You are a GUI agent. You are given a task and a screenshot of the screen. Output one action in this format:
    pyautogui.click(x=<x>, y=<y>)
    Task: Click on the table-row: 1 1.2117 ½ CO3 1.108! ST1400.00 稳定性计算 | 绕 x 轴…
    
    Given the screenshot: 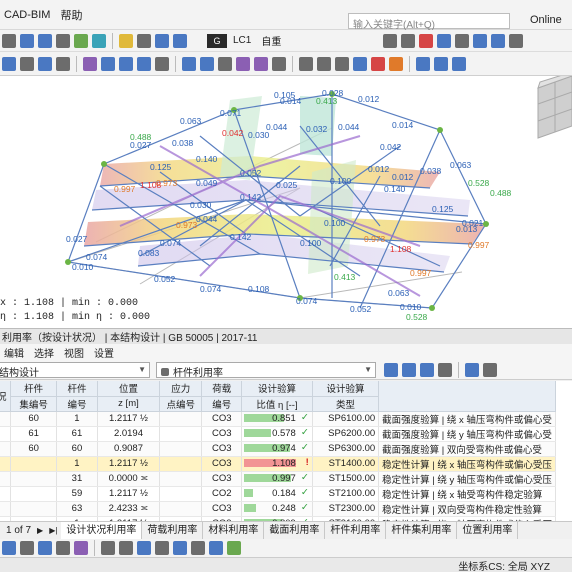 What is the action you would take?
    pyautogui.click(x=278, y=464)
    